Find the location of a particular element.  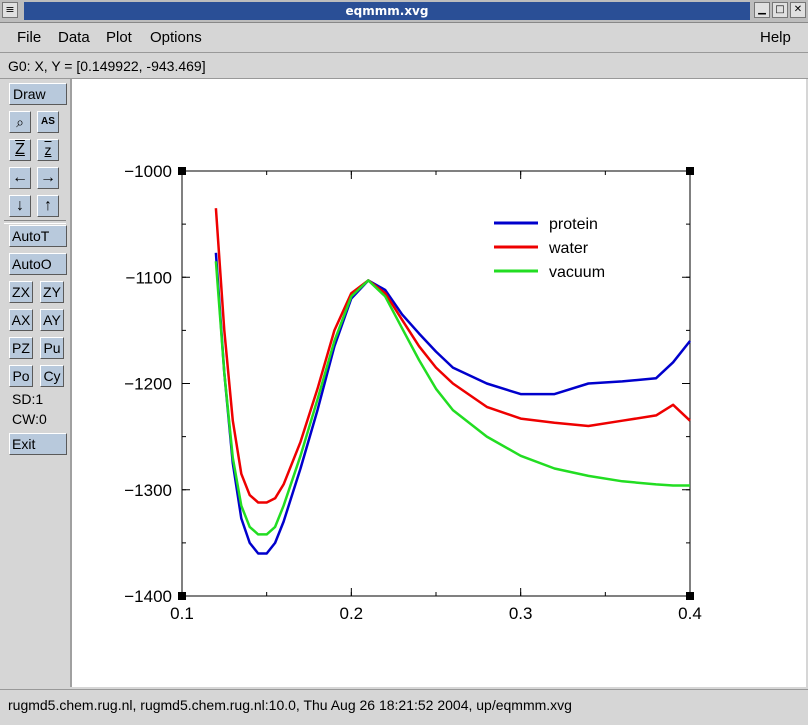

arrow-down-icon: ↓ is located at coordinates (20, 206).